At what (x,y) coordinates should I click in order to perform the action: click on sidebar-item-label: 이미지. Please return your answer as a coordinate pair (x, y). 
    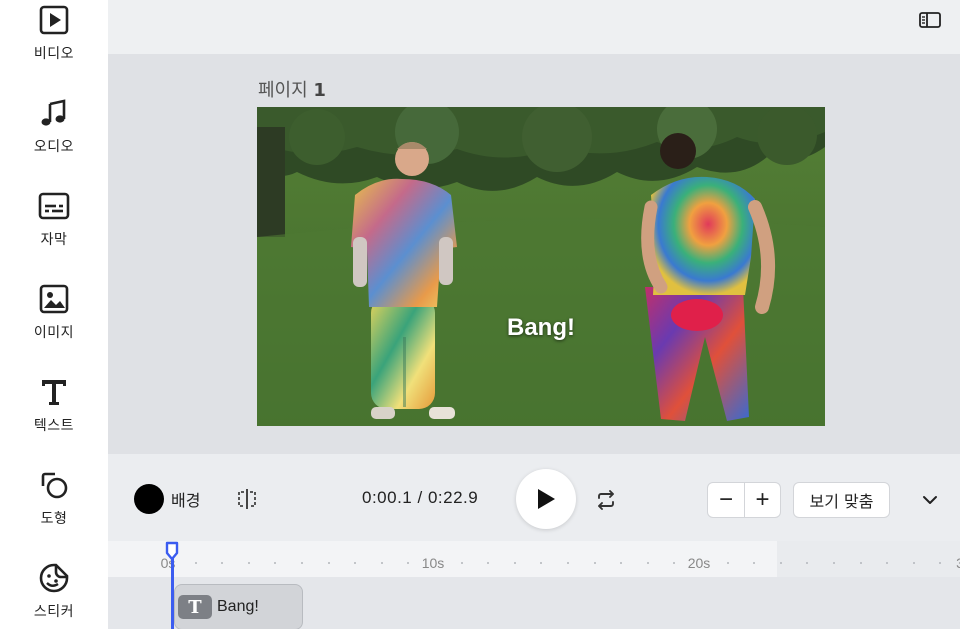
    Looking at the image, I should click on (54, 333).